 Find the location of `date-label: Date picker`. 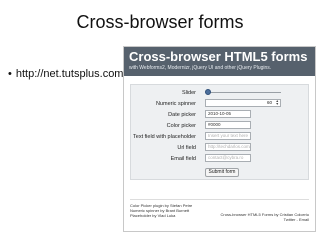

date-label: Date picker is located at coordinates (182, 115).